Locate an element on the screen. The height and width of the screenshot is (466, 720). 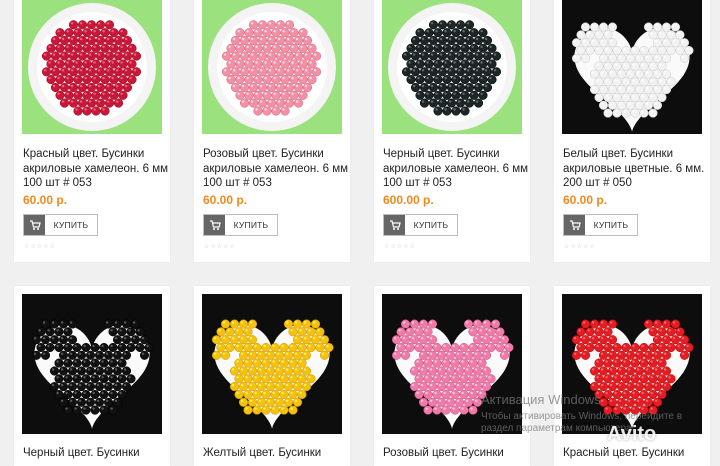
product-title: Желтый цвет. Бусинки is located at coordinates (276, 453).